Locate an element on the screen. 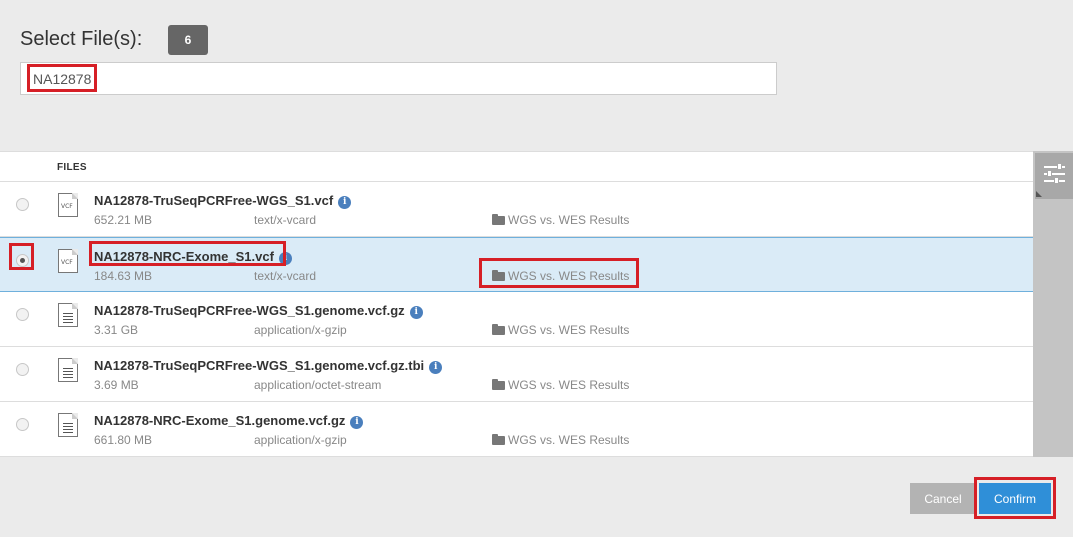 This screenshot has width=1073, height=537. selected-count-badge: 6 is located at coordinates (188, 40).